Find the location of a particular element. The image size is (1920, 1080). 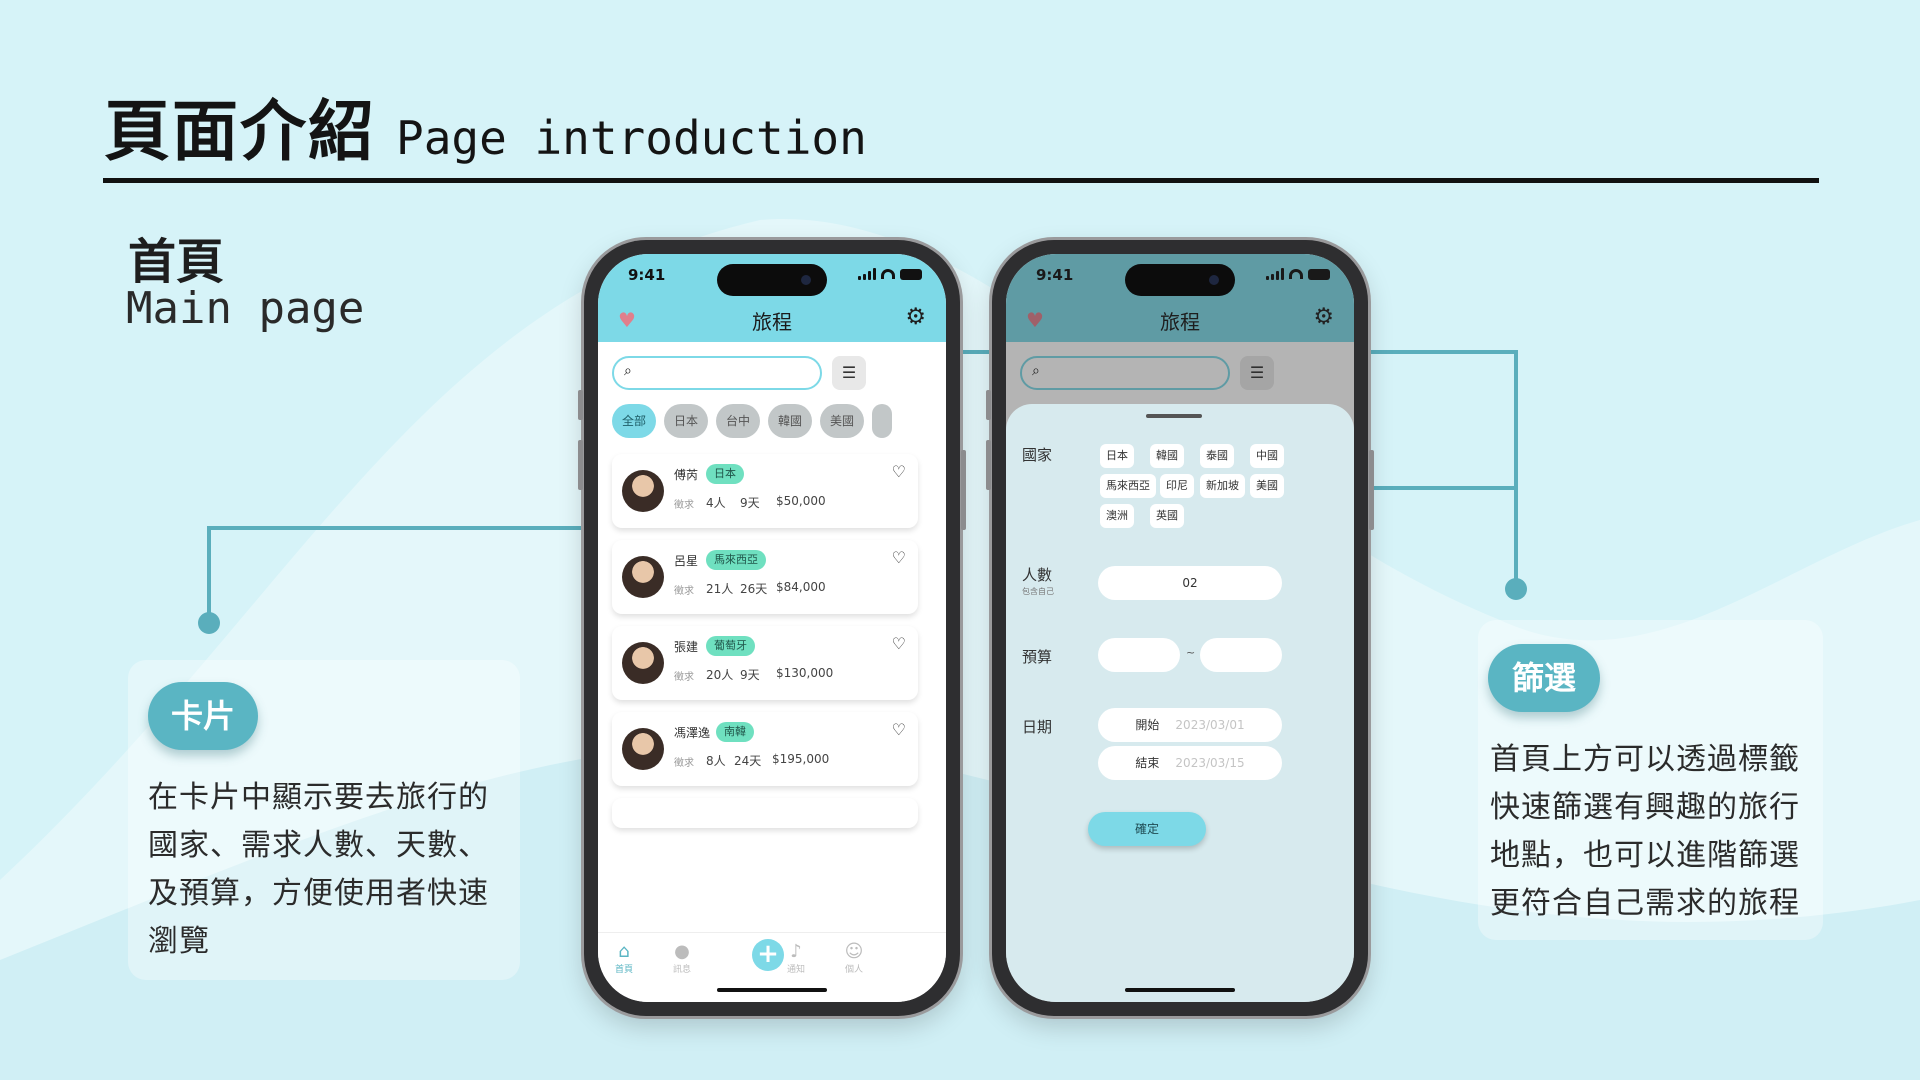

country-badge: 葡萄牙 is located at coordinates (730, 646).